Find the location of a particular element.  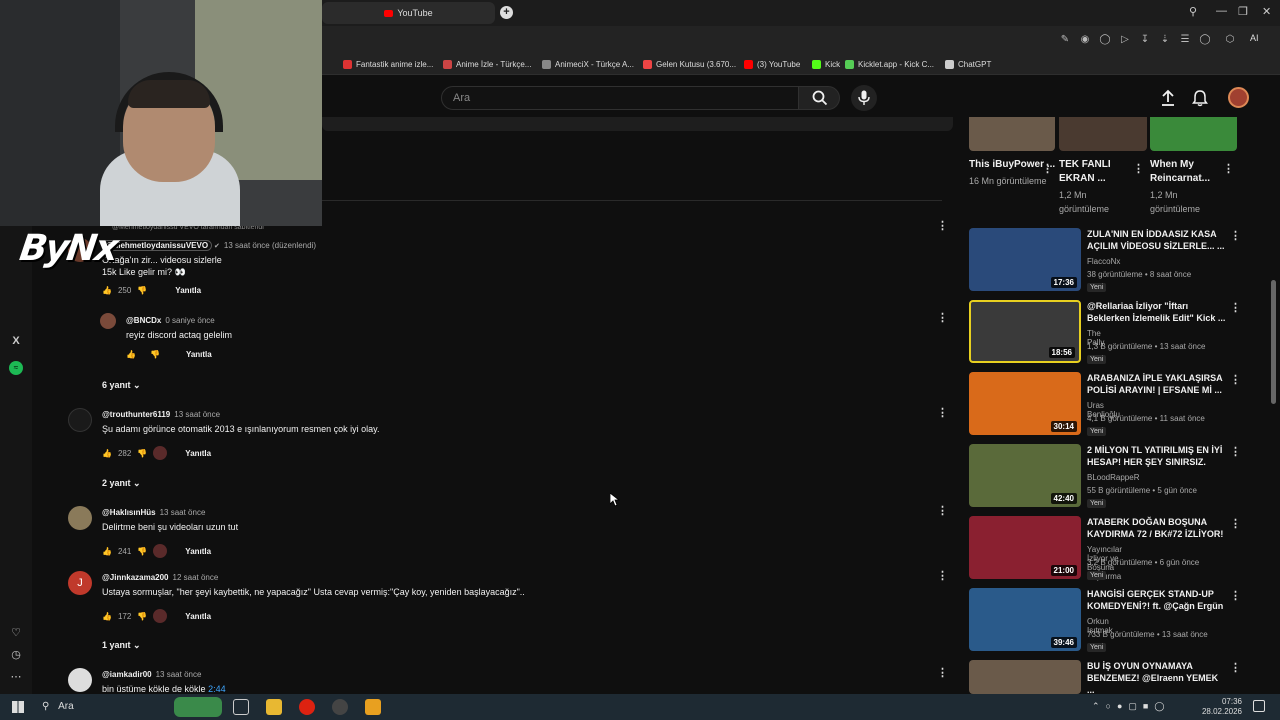

video-thumbnail: 30:14 is located at coordinates (1025, 403).